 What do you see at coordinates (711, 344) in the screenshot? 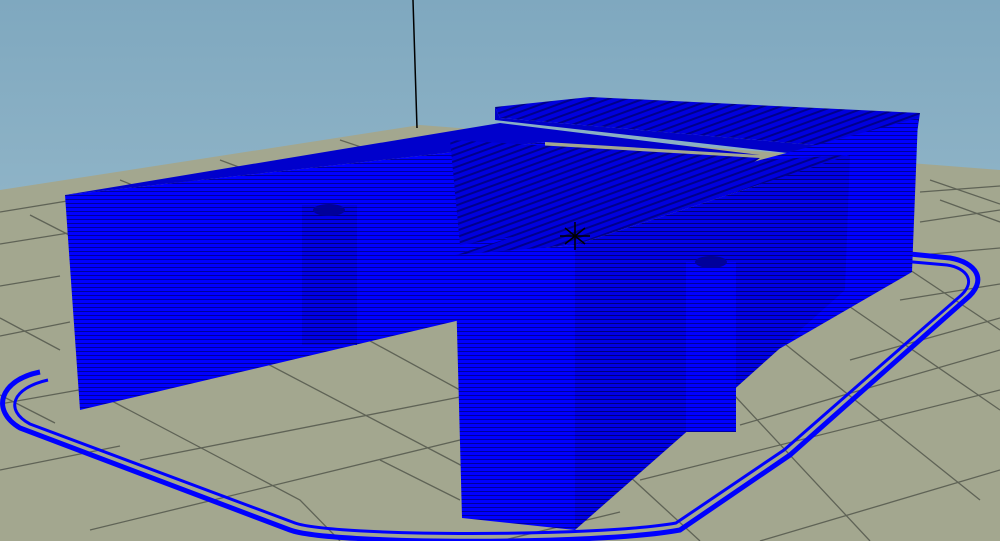
I see `standoff-right` at bounding box center [711, 344].